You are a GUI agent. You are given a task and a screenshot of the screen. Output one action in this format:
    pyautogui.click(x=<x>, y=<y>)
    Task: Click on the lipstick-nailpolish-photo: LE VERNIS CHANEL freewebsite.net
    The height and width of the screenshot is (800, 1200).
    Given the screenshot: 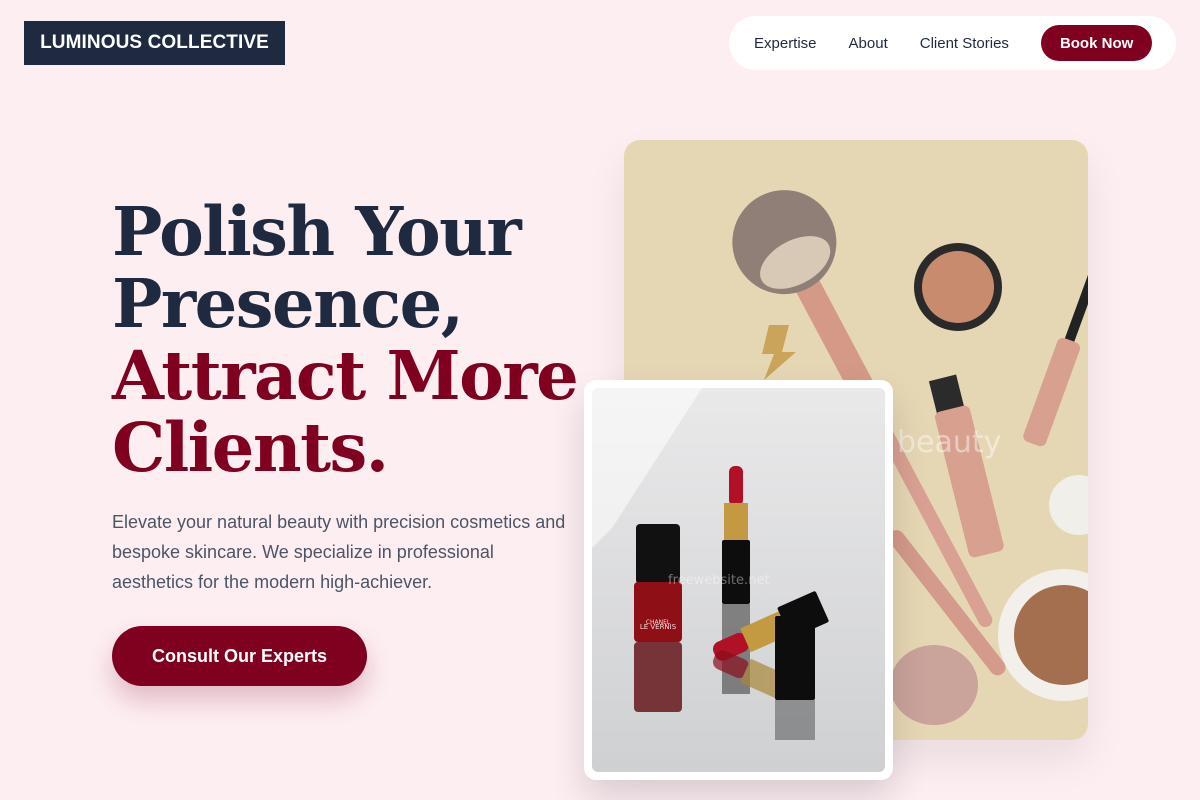 What is the action you would take?
    pyautogui.click(x=738, y=580)
    